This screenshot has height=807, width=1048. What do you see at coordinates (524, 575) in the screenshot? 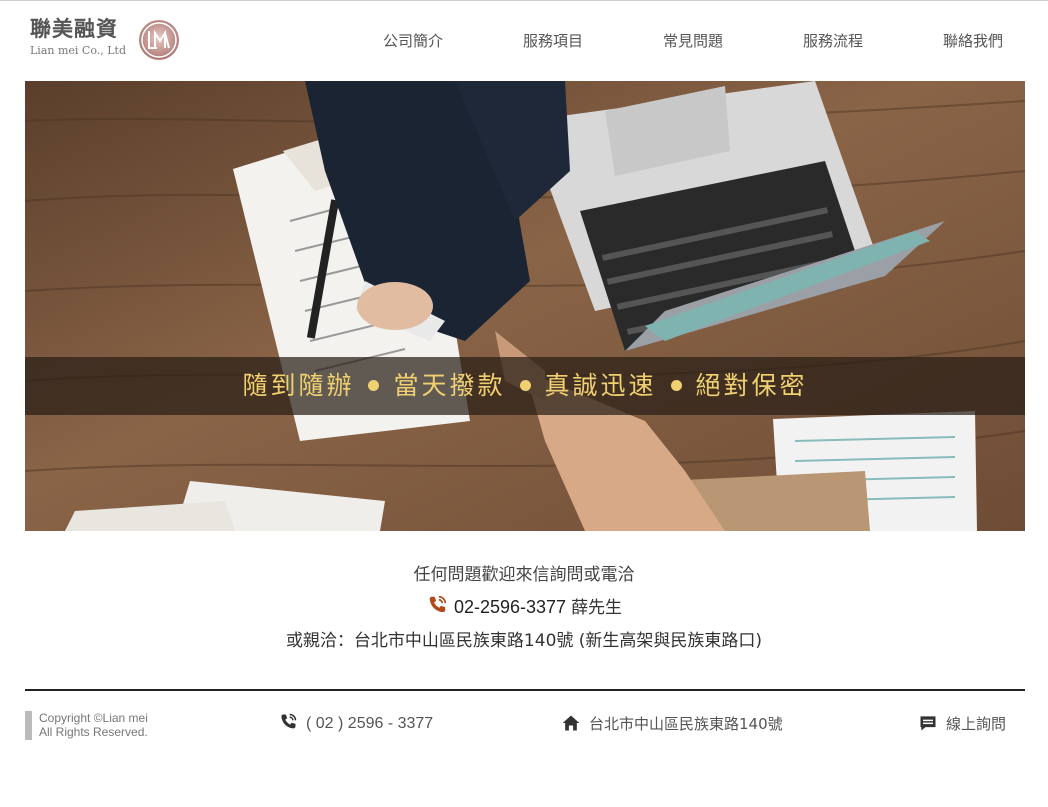
I see `contact-intro: 任何問題歡迎來信詢問或電洽` at bounding box center [524, 575].